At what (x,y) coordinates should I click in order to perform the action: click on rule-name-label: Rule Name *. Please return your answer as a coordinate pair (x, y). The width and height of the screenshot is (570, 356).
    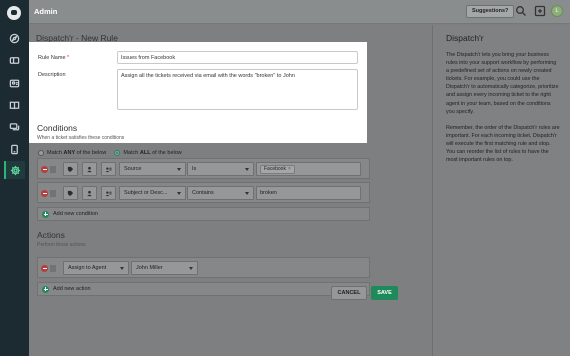
    Looking at the image, I should click on (53, 58).